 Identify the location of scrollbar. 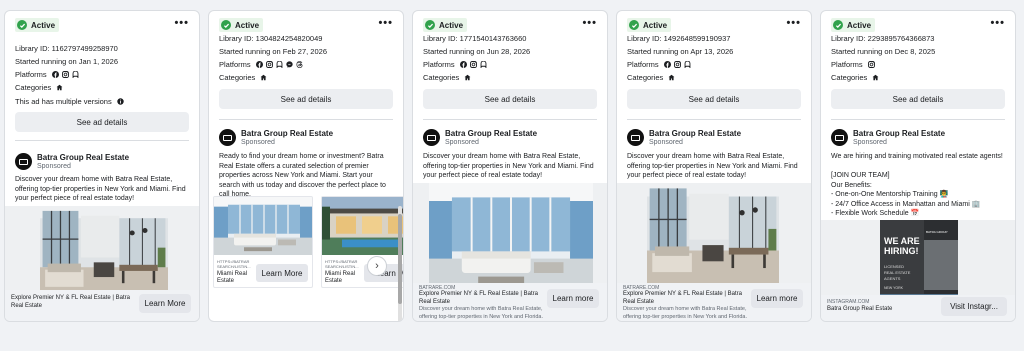
(400, 263).